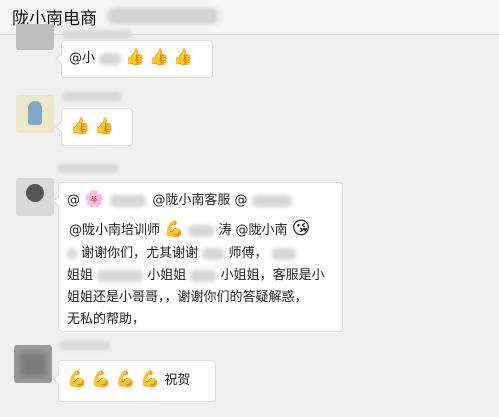 This screenshot has height=417, width=499. I want to click on message-line-6: 无私的帮助，, so click(106, 320).